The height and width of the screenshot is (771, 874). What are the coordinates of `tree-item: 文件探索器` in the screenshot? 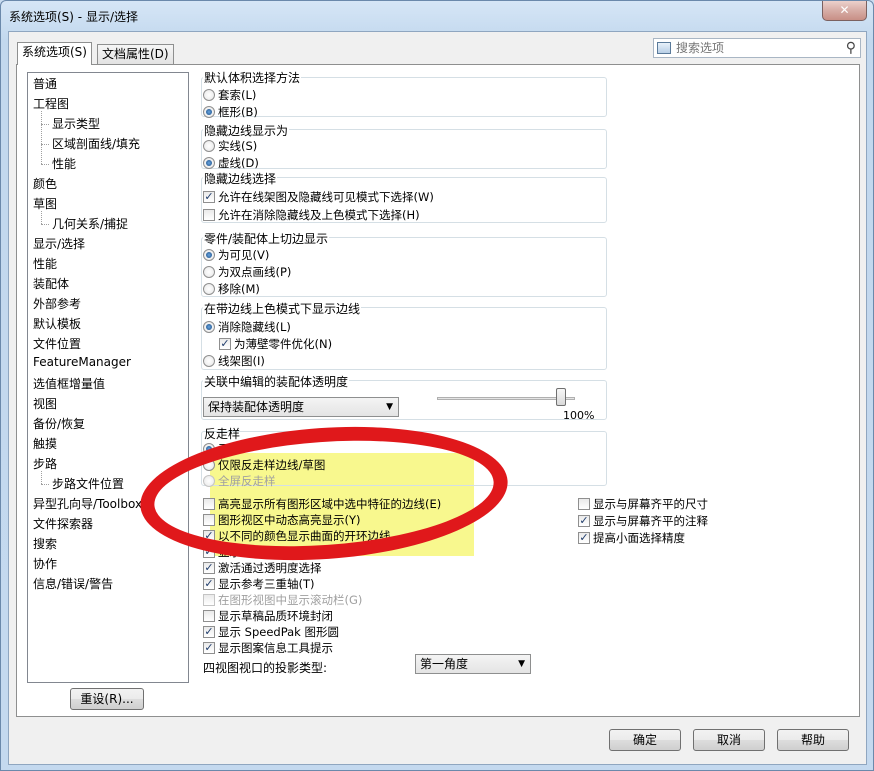 It's located at (63, 523).